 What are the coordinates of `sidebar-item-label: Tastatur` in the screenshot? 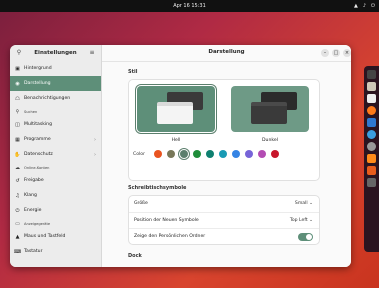 It's located at (33, 251).